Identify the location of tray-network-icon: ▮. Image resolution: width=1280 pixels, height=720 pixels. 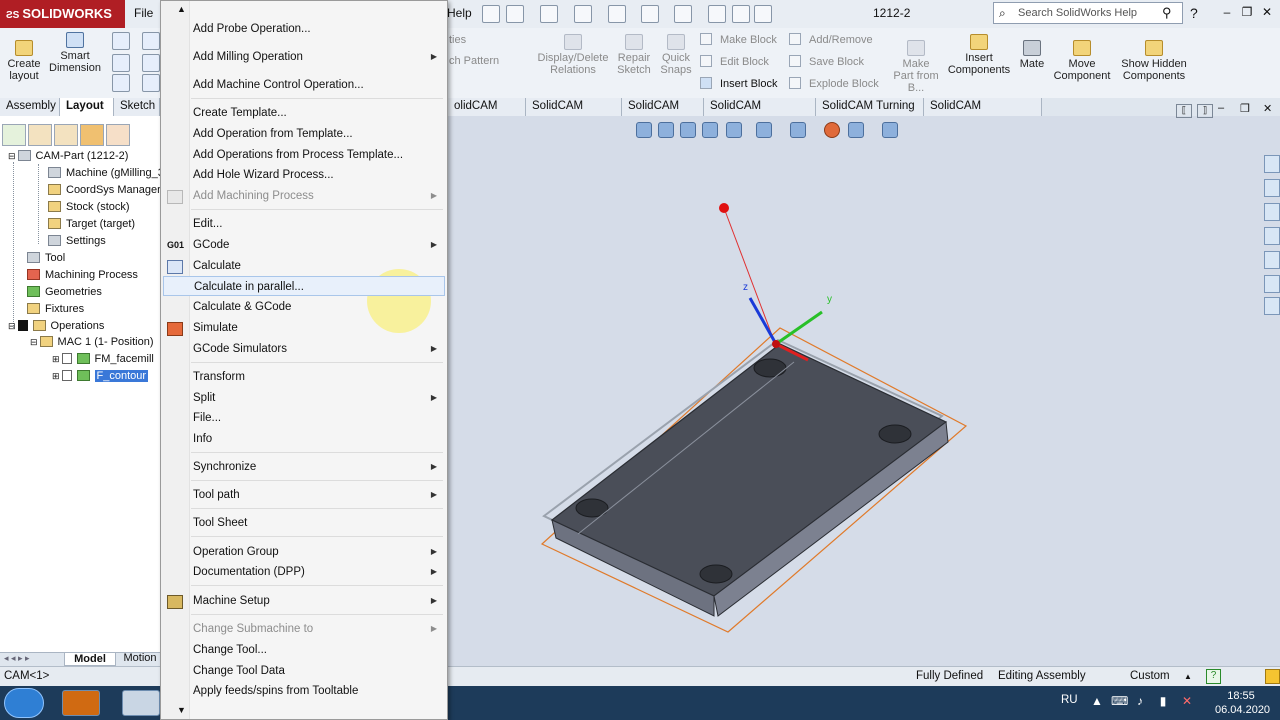
(1163, 701).